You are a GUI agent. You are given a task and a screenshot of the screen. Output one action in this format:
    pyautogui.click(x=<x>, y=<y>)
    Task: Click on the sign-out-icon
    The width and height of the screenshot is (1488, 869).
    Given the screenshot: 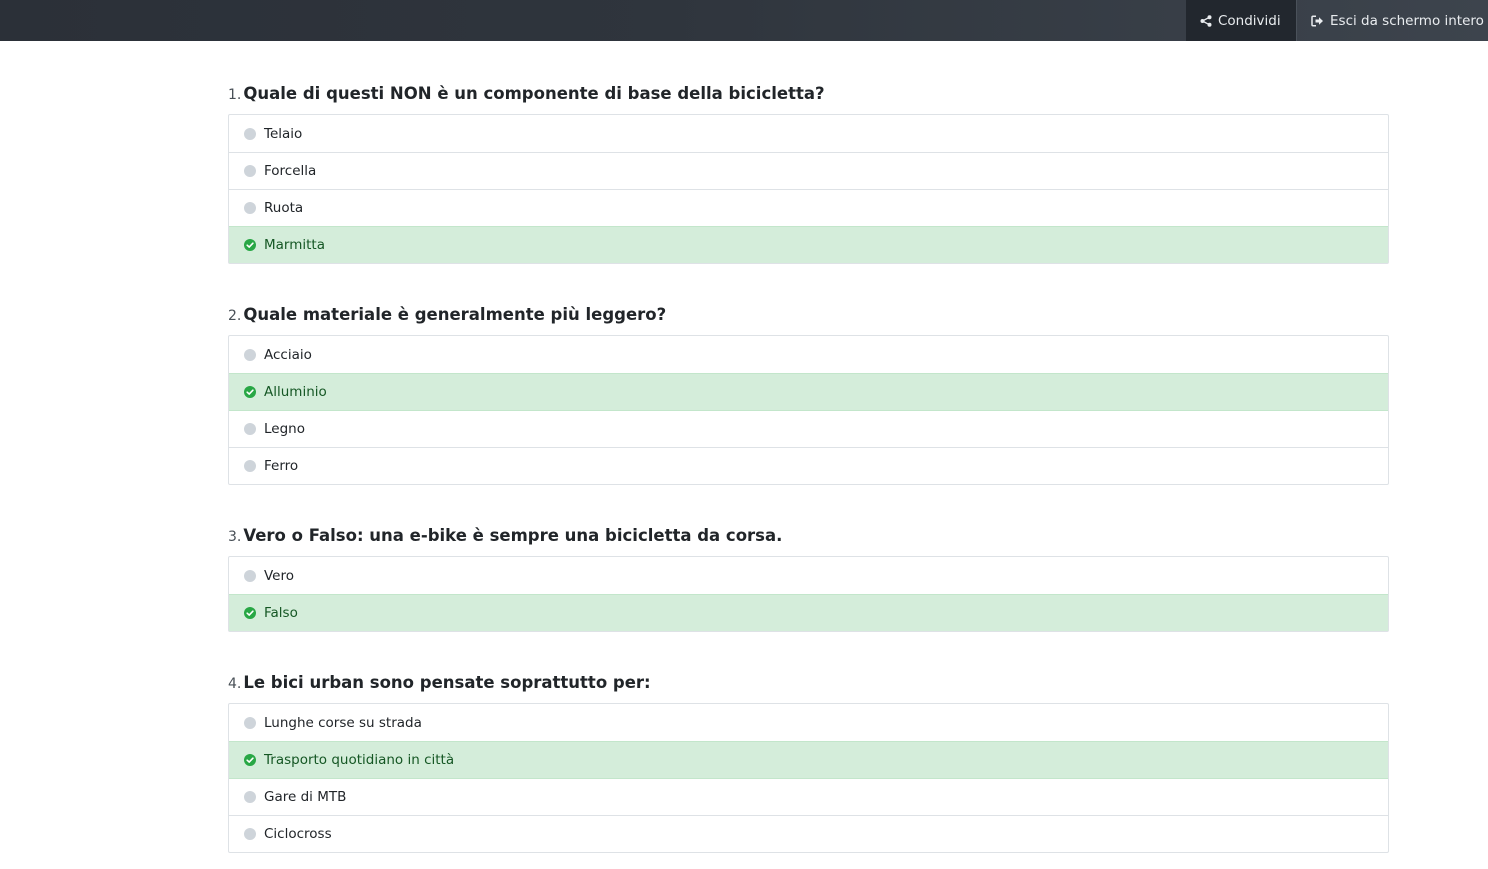 What is the action you would take?
    pyautogui.click(x=1317, y=20)
    